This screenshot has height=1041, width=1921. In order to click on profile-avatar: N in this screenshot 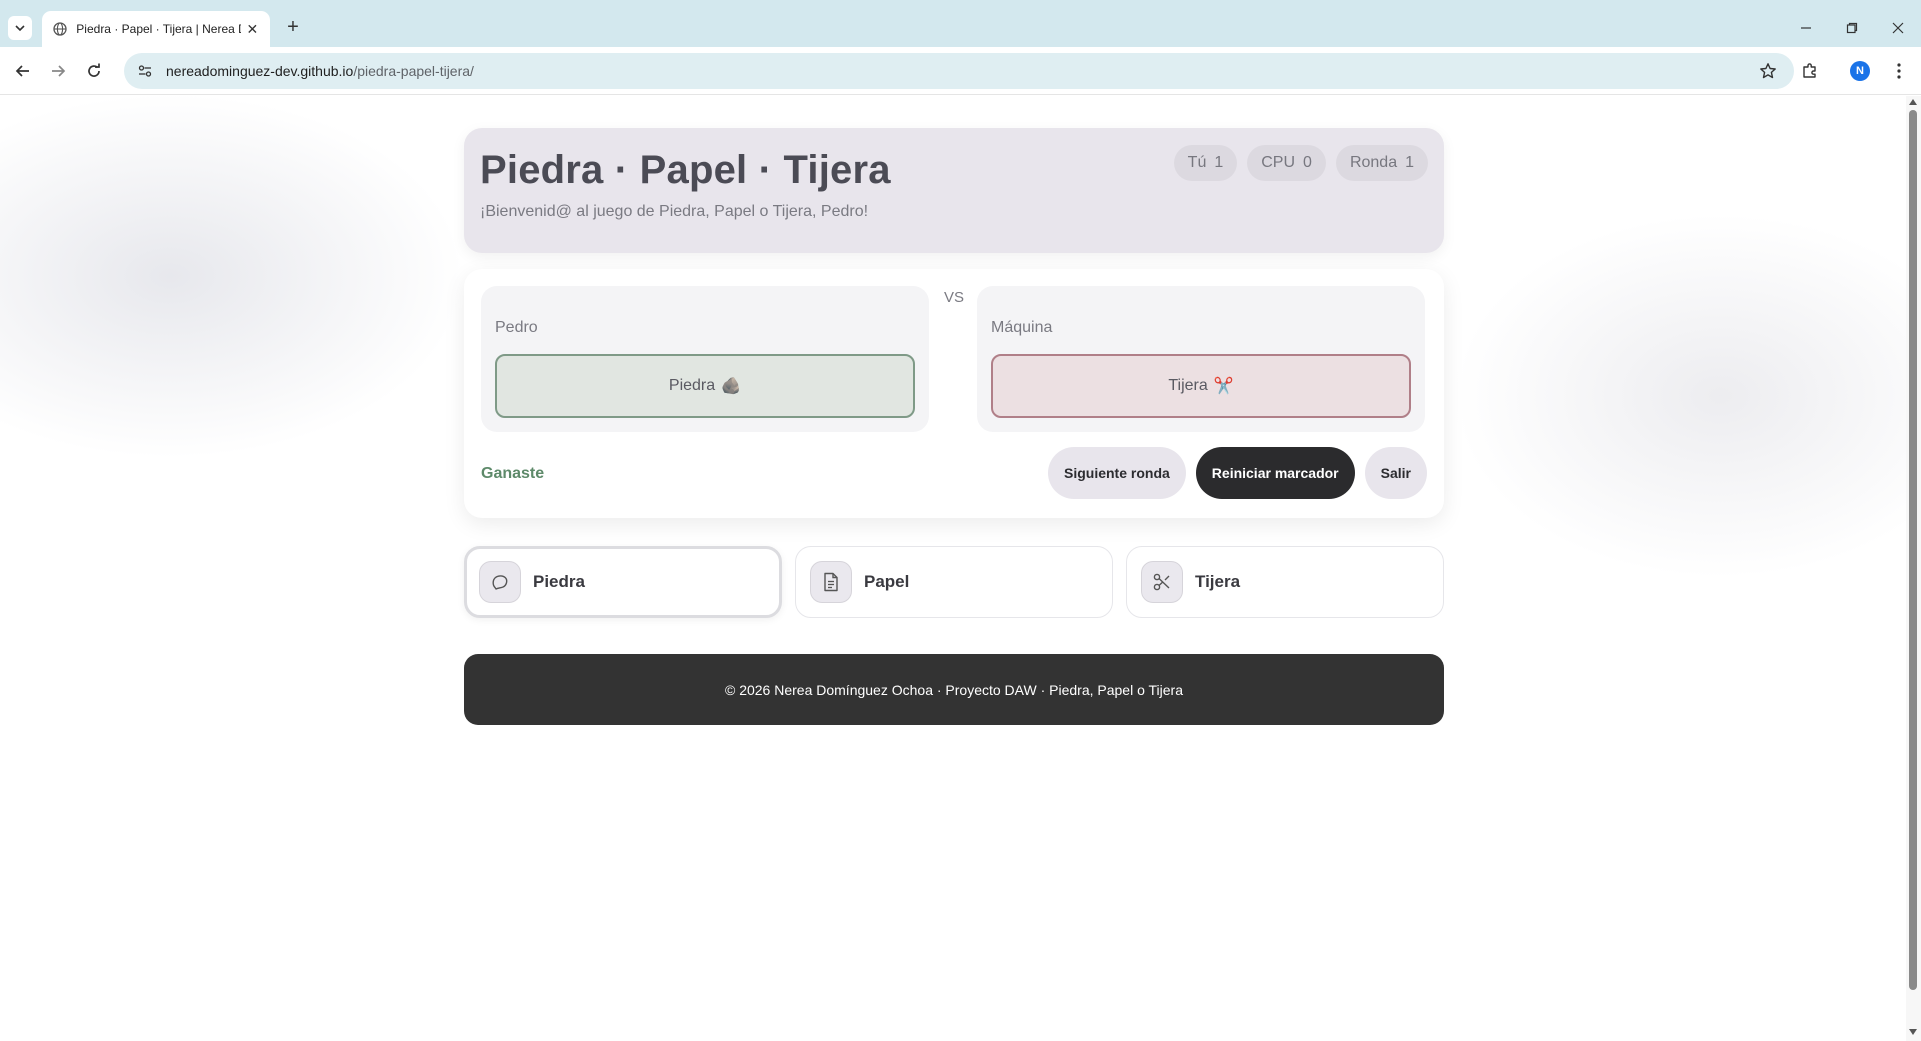, I will do `click(1860, 71)`.